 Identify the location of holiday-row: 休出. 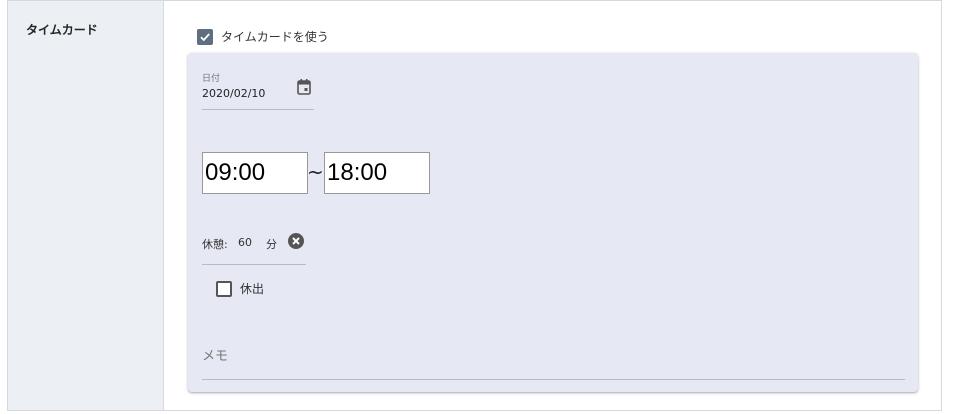
(240, 288).